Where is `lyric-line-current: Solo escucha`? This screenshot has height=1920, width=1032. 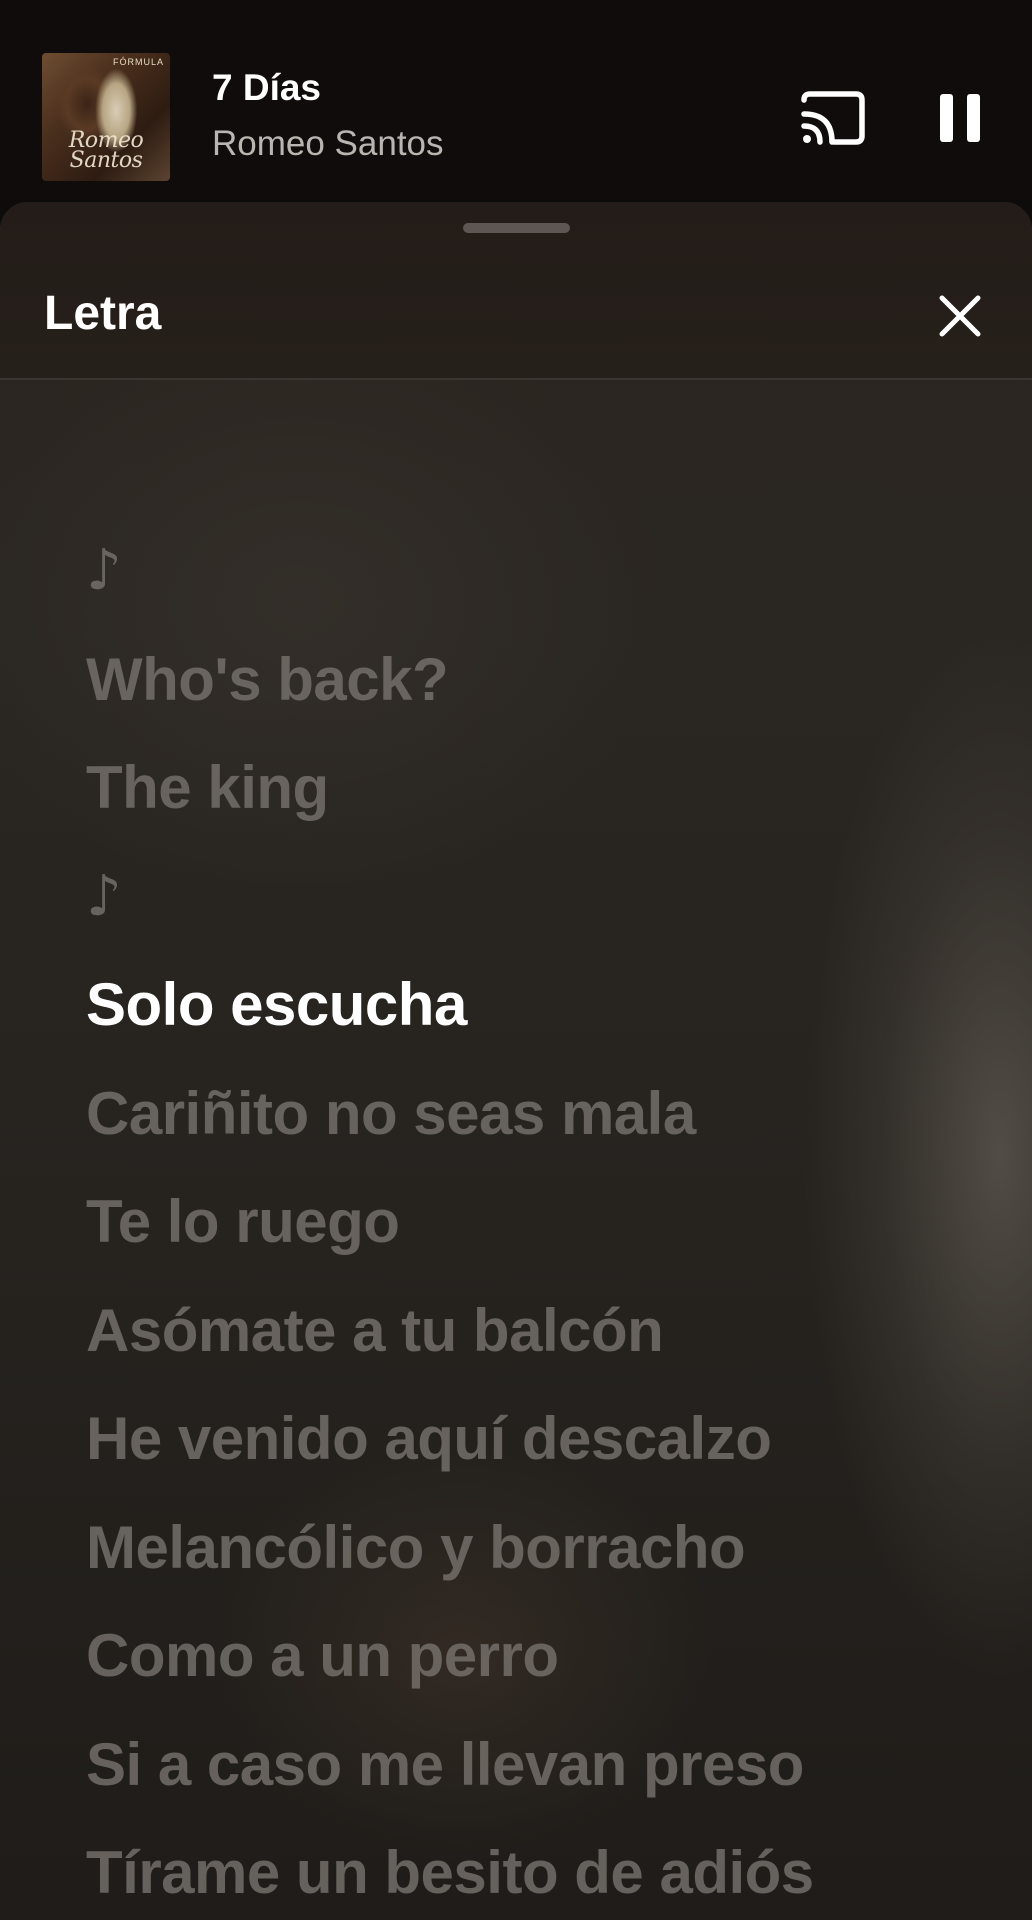
lyric-line-current: Solo escucha is located at coordinates (546, 1005).